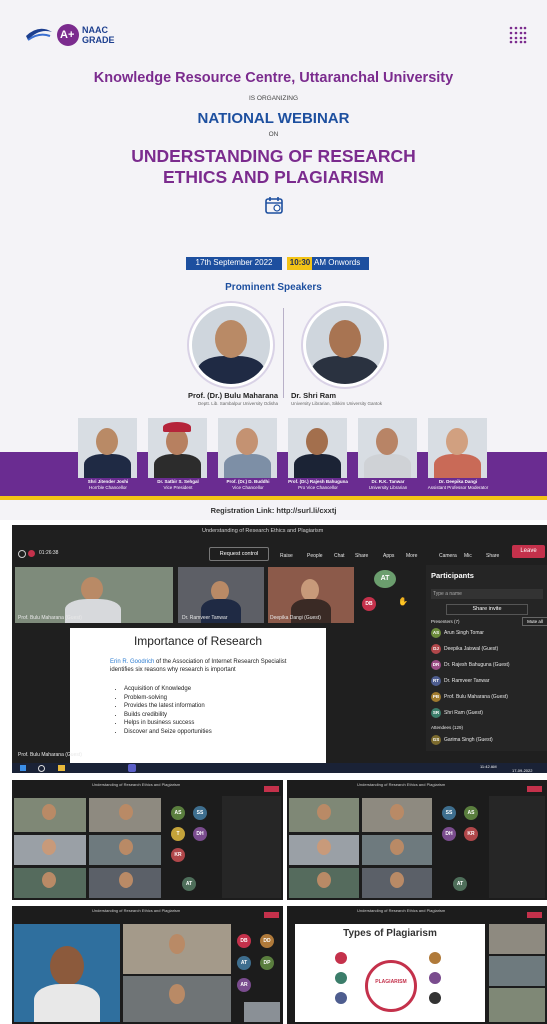  I want to click on attendees-section-label: Attendees (129), so click(447, 727).